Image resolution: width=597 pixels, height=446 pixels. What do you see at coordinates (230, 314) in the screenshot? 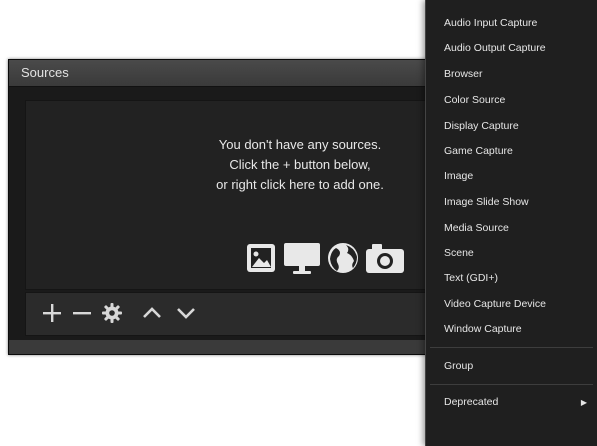
I see `sources-toolbar` at bounding box center [230, 314].